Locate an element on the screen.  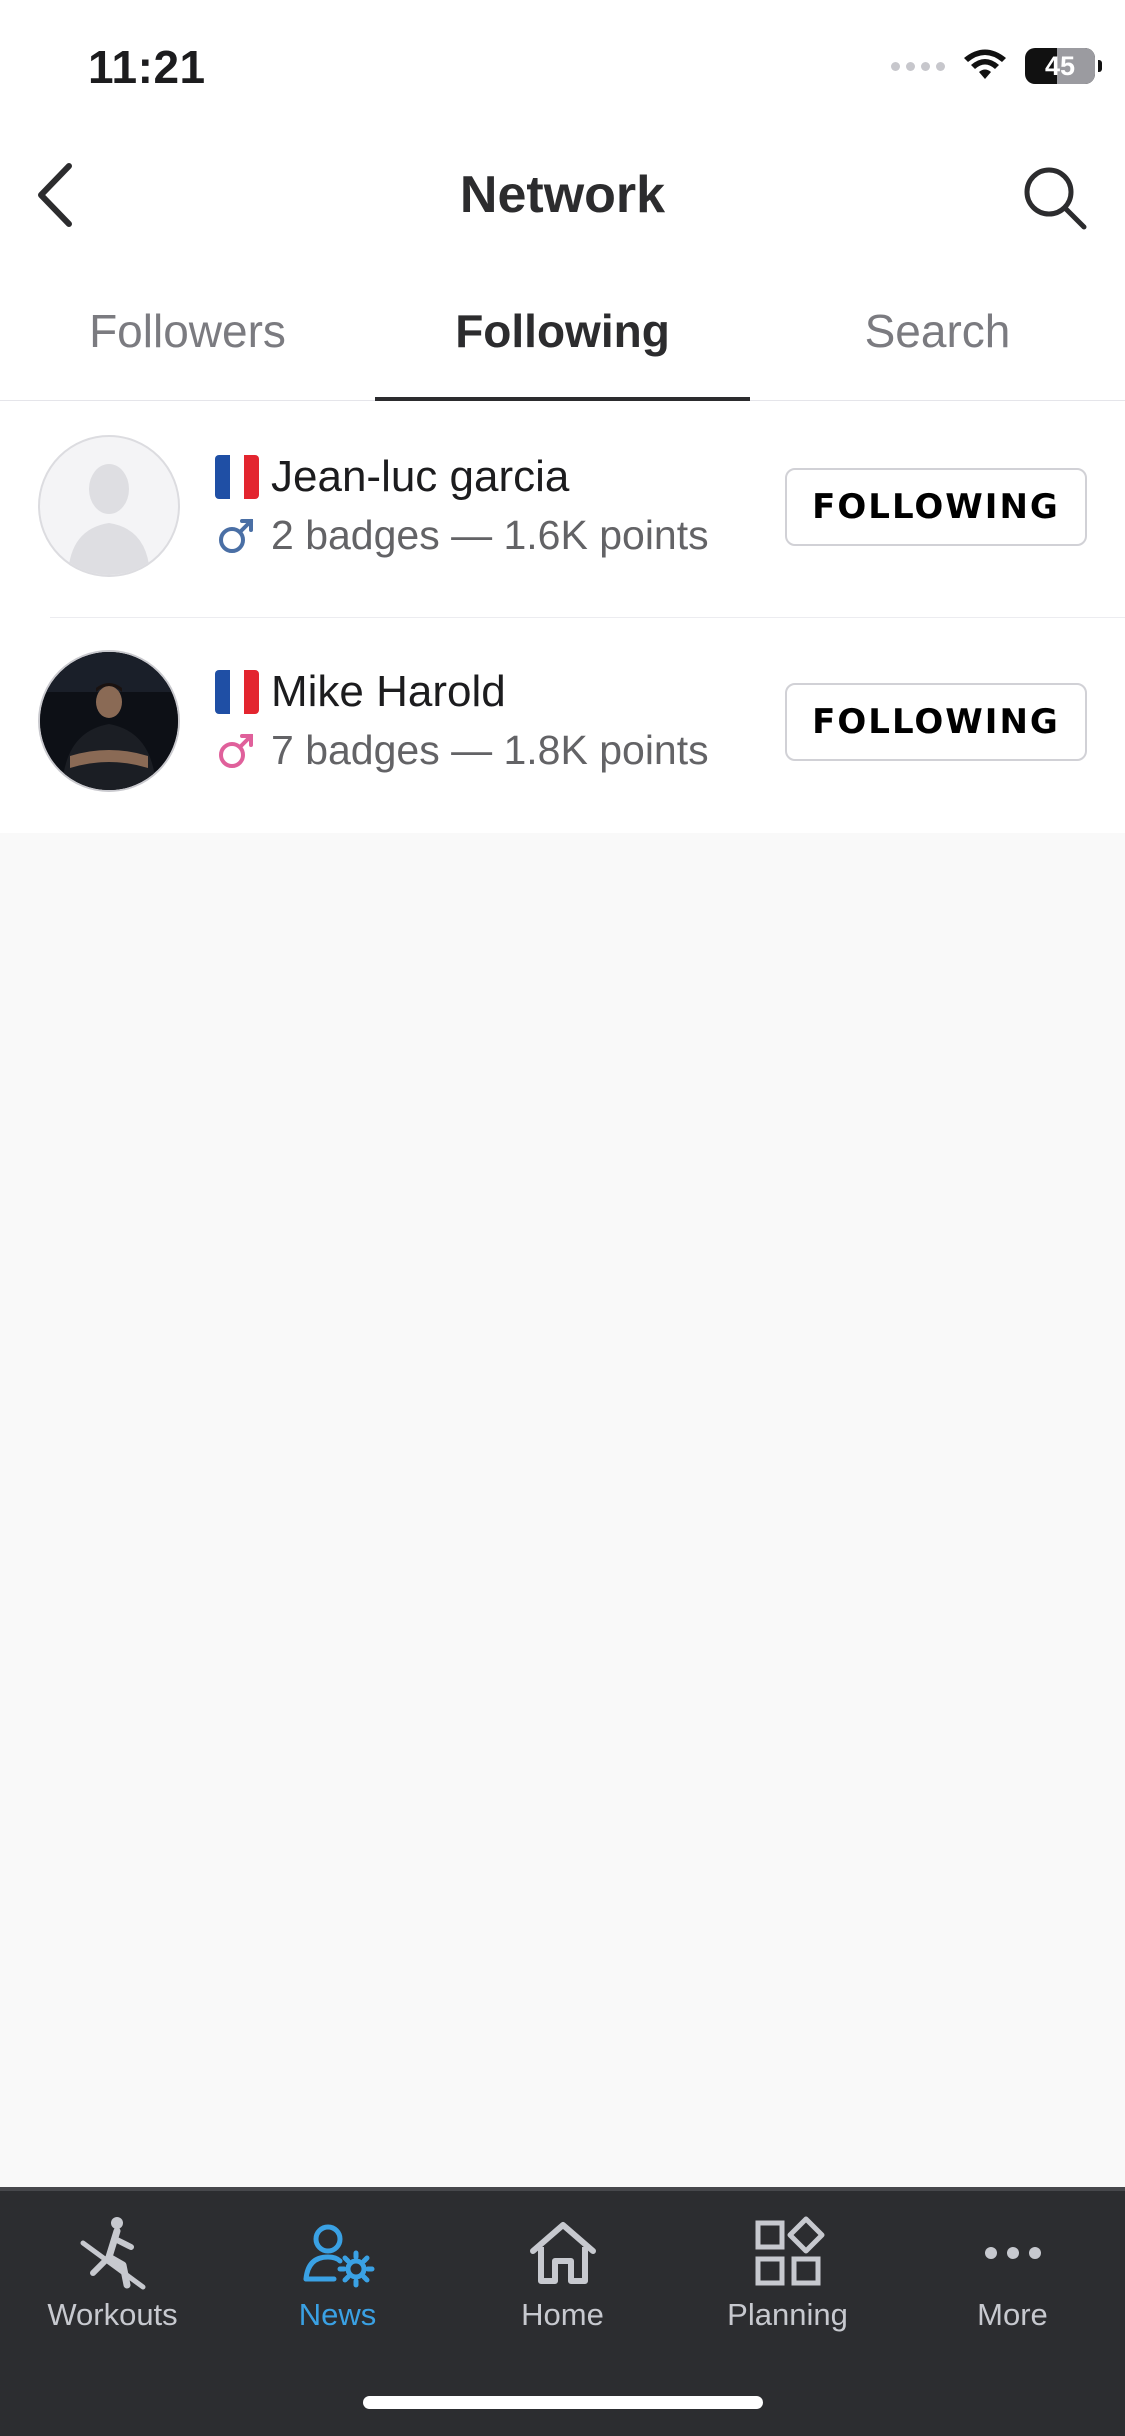
nav-label: Planning is located at coordinates (787, 2314).